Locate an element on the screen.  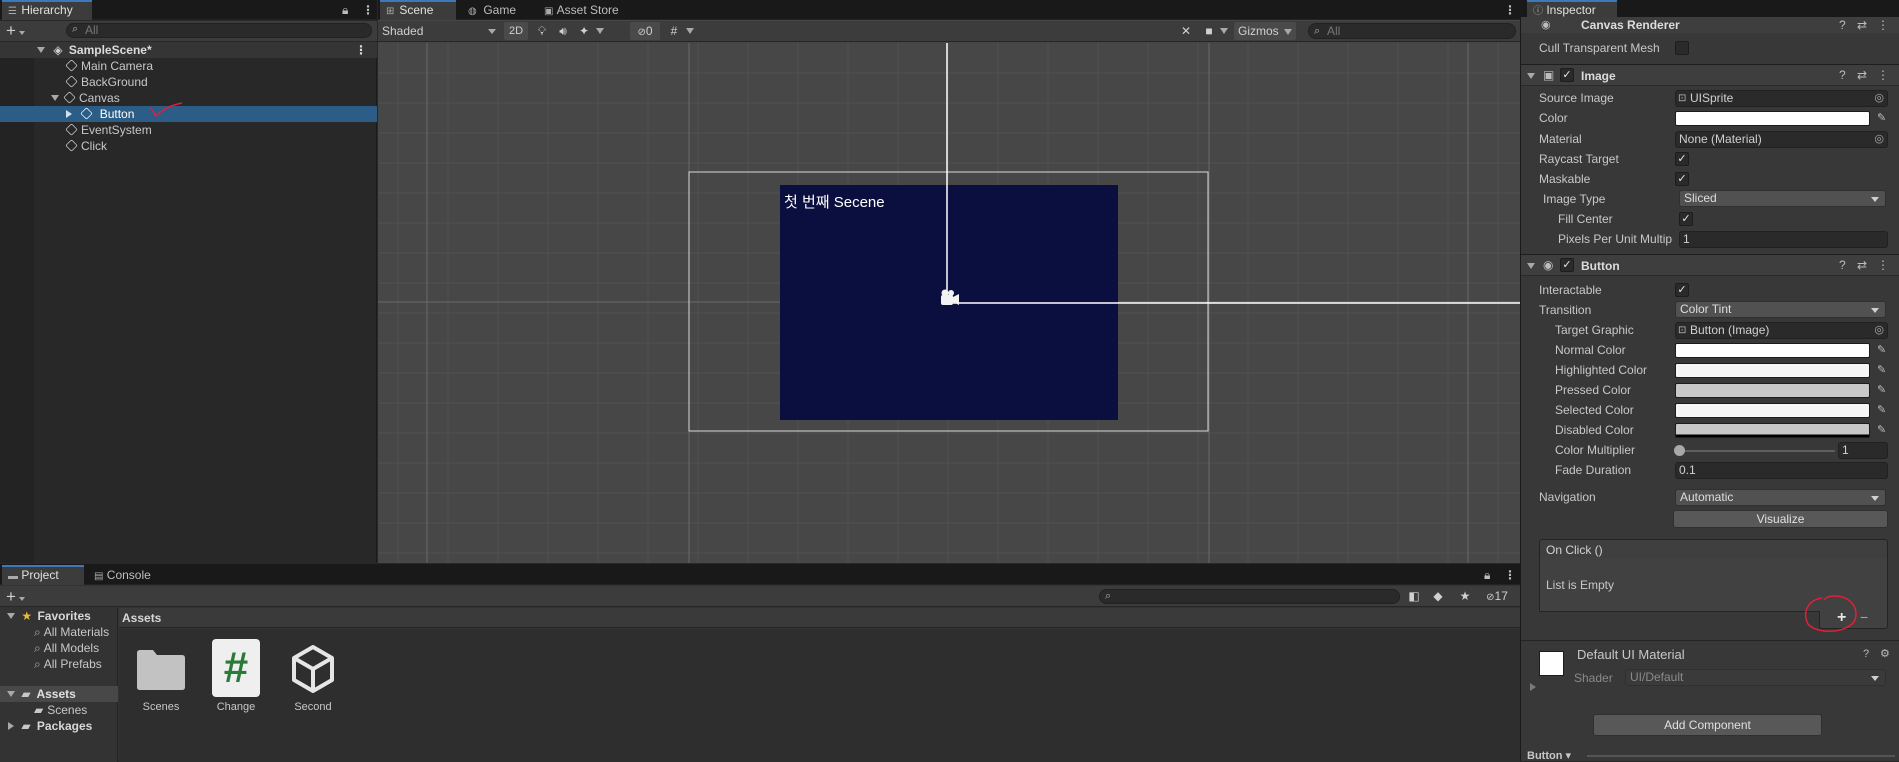
image-component-header: ▣ ✓ Image ? ⇄ ⋮ is located at coordinates (1710, 75).